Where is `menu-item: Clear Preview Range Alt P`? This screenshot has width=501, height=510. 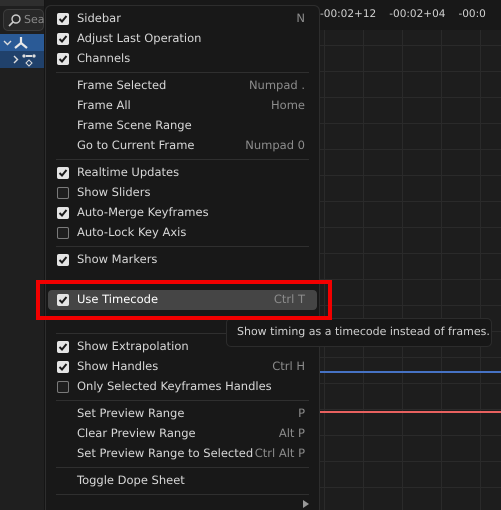 menu-item: Clear Preview Range Alt P is located at coordinates (182, 434).